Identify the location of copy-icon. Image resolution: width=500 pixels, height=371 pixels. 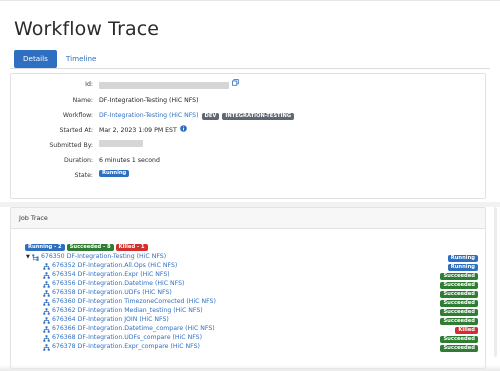
(235, 85).